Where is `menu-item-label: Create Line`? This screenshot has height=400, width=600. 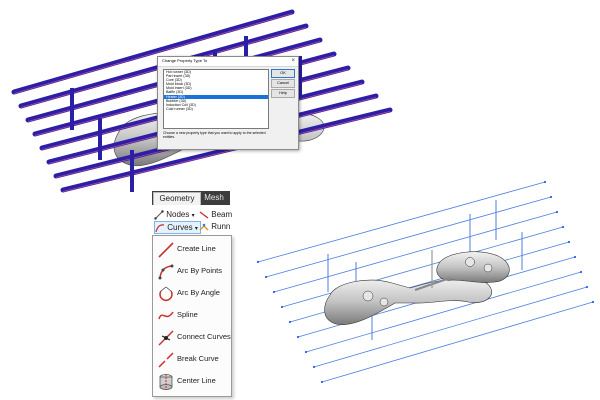 menu-item-label: Create Line is located at coordinates (196, 248).